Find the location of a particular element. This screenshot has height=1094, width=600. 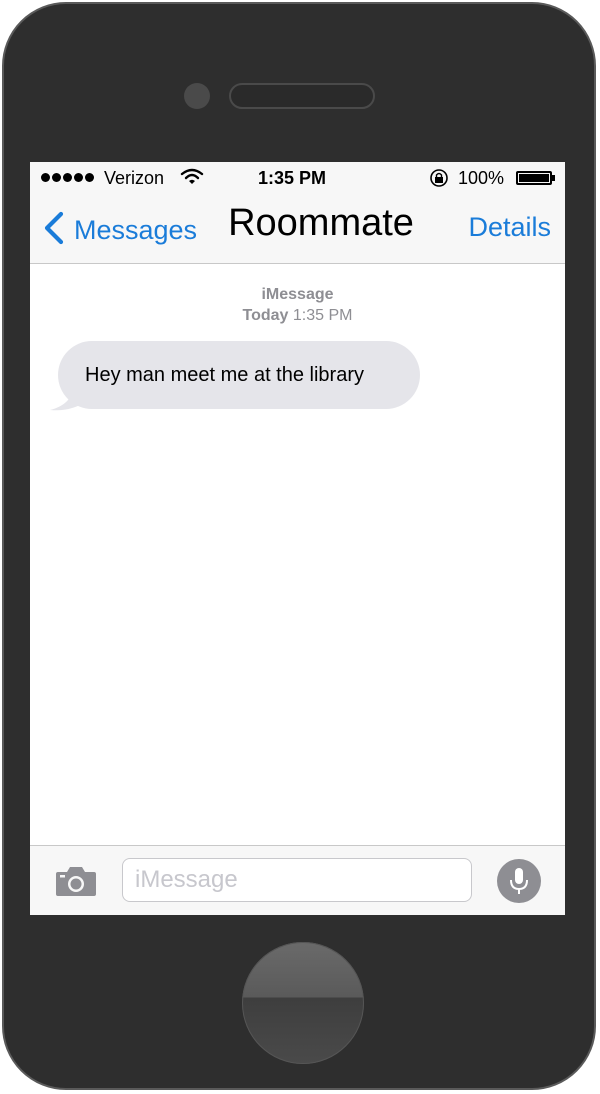

navigation-bar: Messages Roommate Details is located at coordinates (297, 229).